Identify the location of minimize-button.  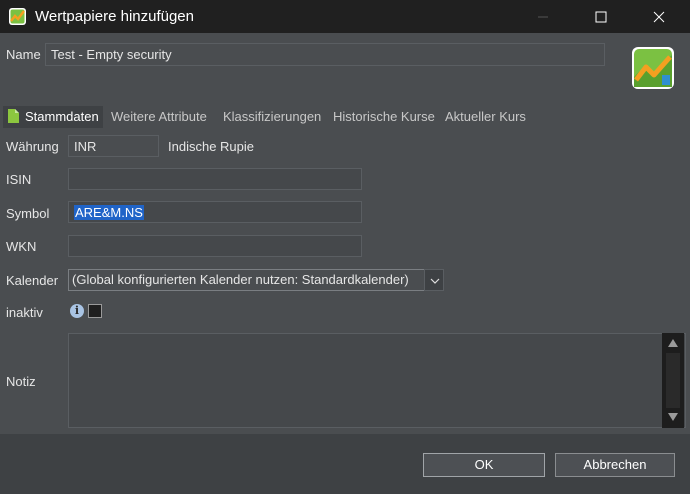
(544, 16).